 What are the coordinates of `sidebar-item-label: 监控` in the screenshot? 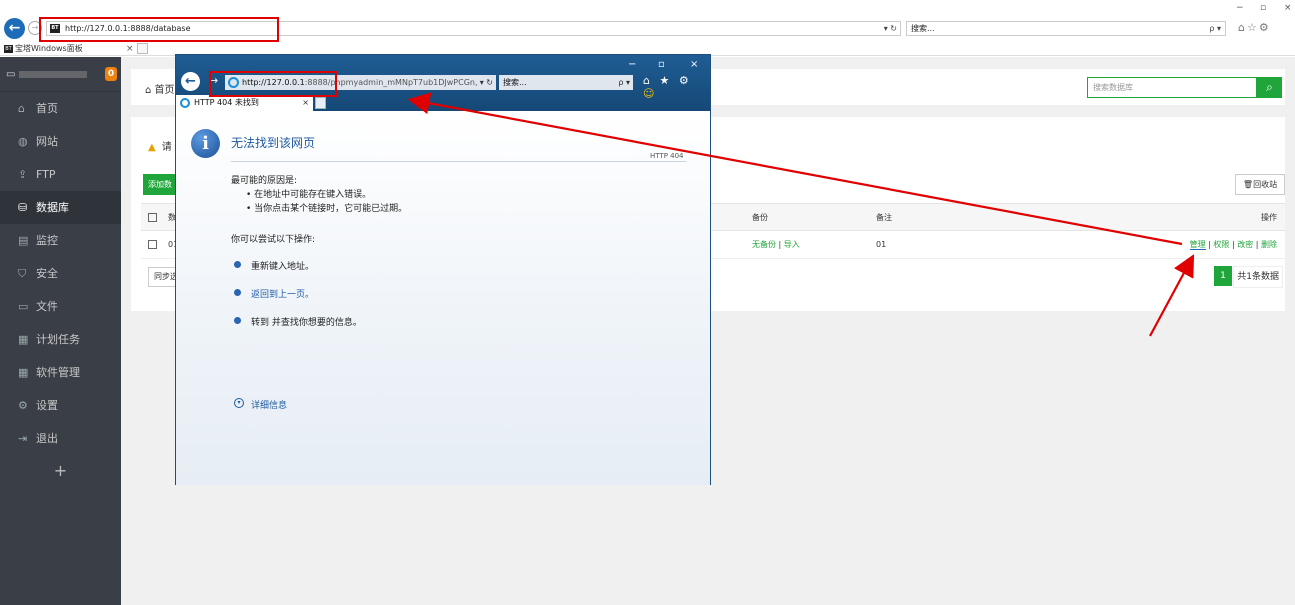 It's located at (47, 240).